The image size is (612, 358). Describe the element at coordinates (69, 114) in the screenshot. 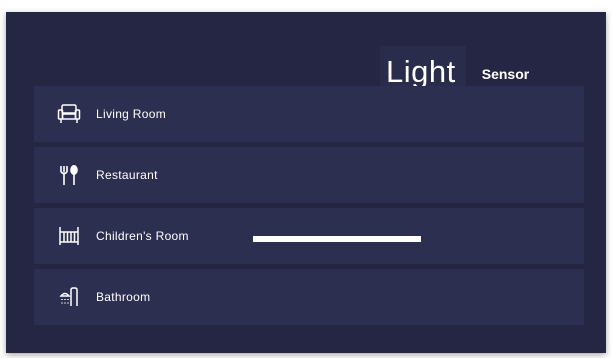

I see `sofa-icon` at that location.